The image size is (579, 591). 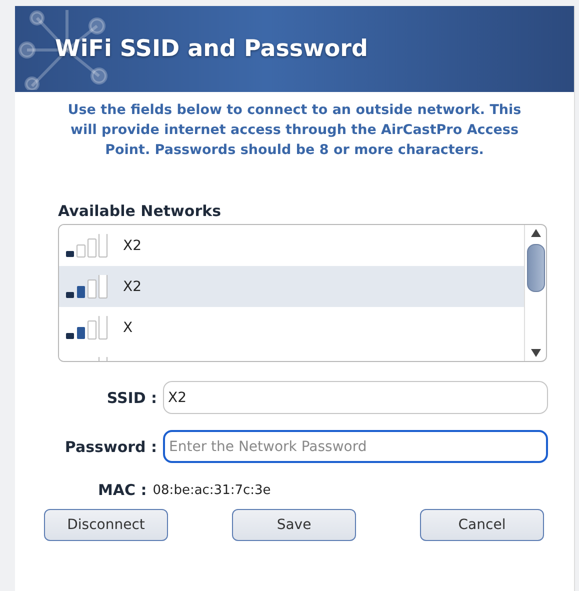 What do you see at coordinates (535, 293) in the screenshot?
I see `scrollbar` at bounding box center [535, 293].